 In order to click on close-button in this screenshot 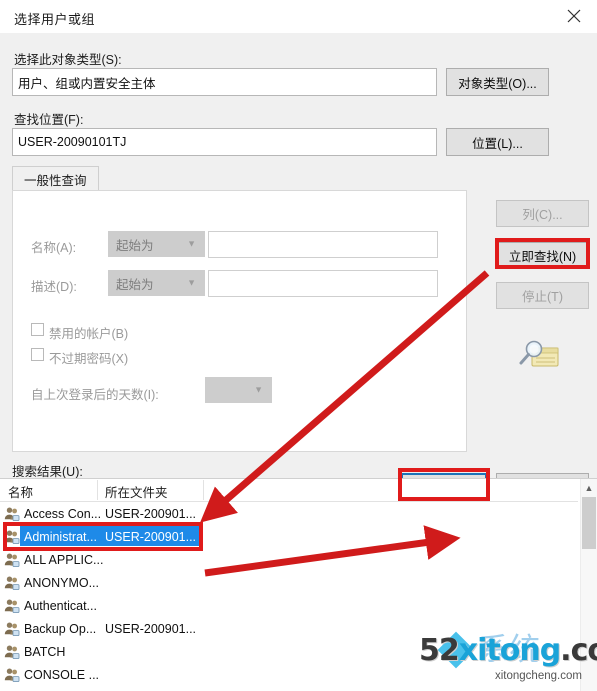, I will do `click(574, 16)`.